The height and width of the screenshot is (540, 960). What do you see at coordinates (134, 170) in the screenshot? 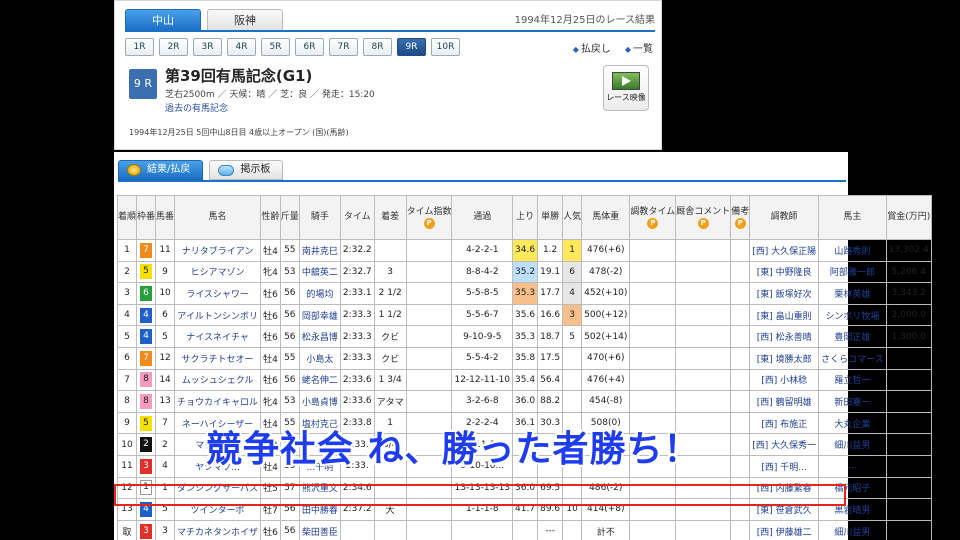
I see `coin-icon` at bounding box center [134, 170].